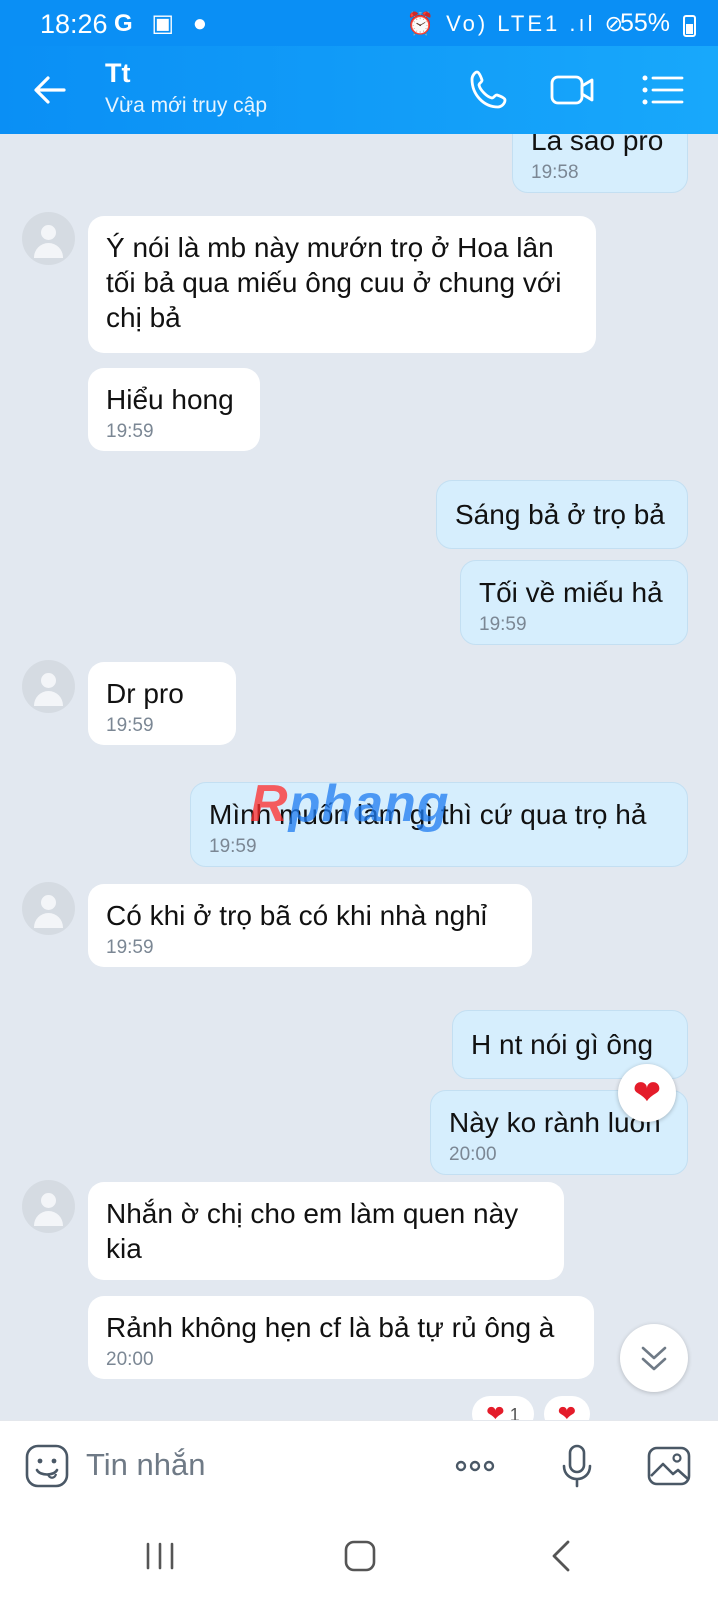  I want to click on heart-reaction-icon: ❤, so click(647, 1093).